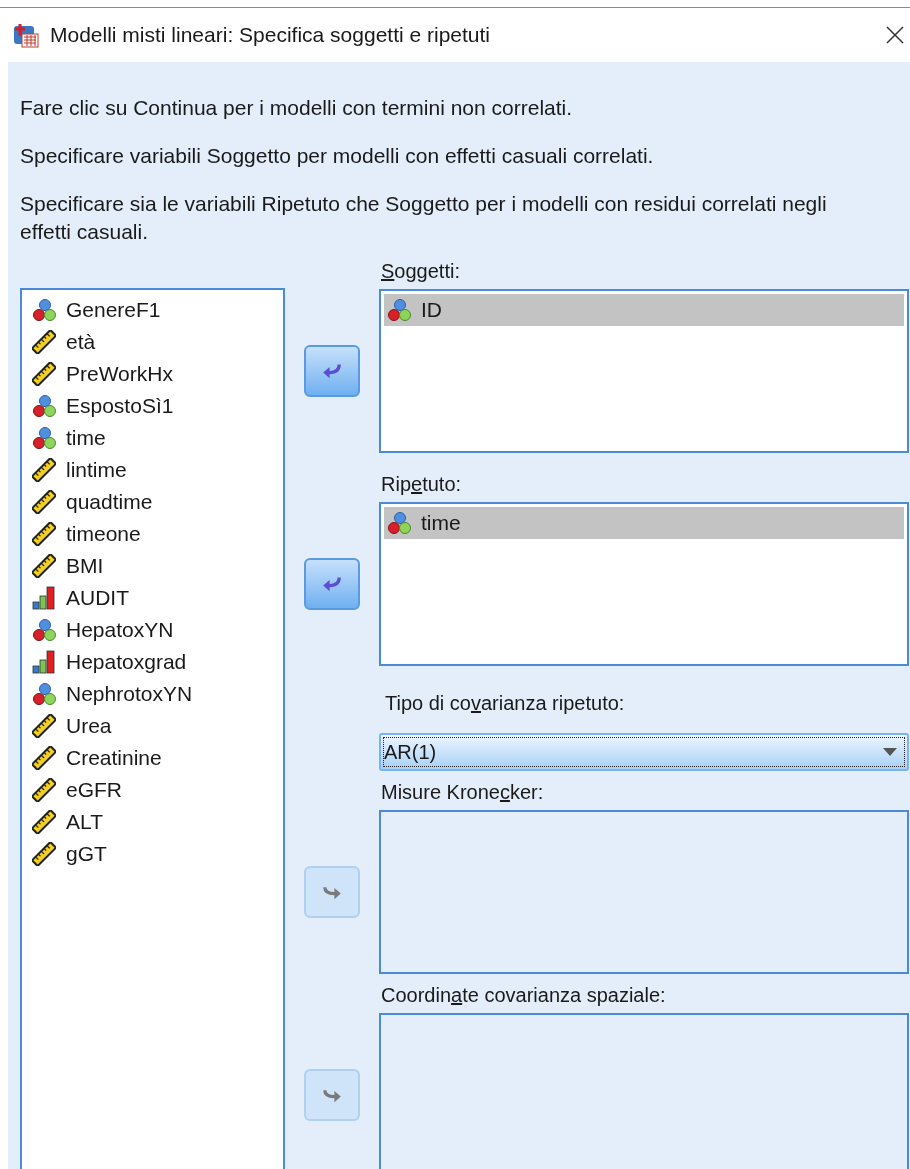 This screenshot has width=910, height=1169. I want to click on field-label: Tipo di covarianza ripetuto:, so click(505, 703).